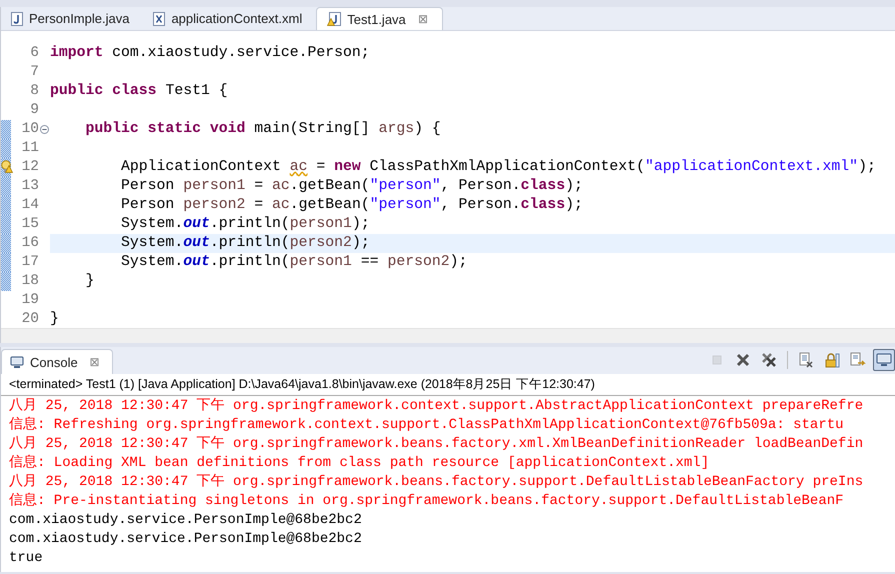 This screenshot has width=895, height=574. Describe the element at coordinates (352, 186) in the screenshot. I see `code-line: Person person1 = ac.getBean("person", Person.class);` at that location.